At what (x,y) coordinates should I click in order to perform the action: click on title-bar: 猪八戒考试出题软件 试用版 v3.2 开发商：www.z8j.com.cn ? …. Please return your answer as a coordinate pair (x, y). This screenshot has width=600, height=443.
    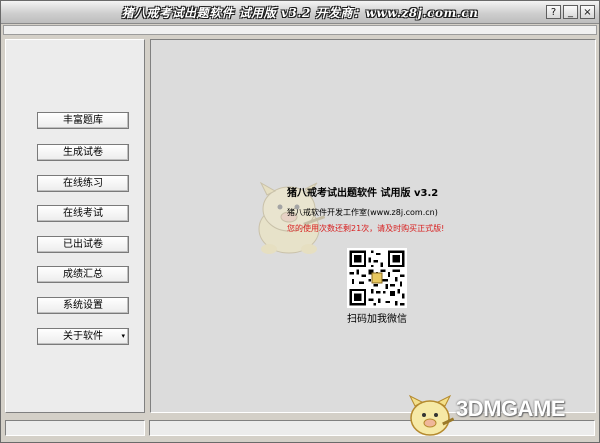
    Looking at the image, I should click on (300, 12).